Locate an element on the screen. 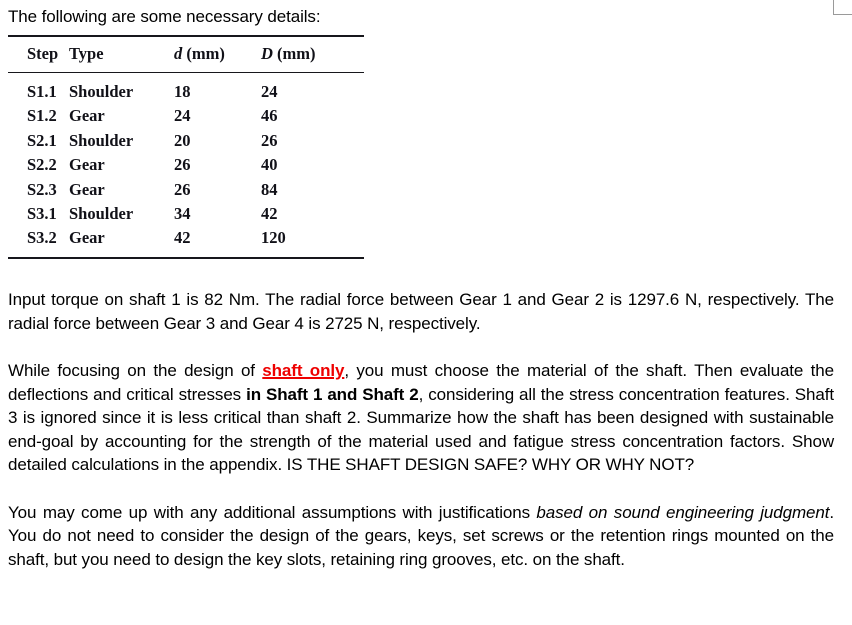 This screenshot has width=852, height=625. design-text-part-1: While focusing on the design of is located at coordinates (135, 371).